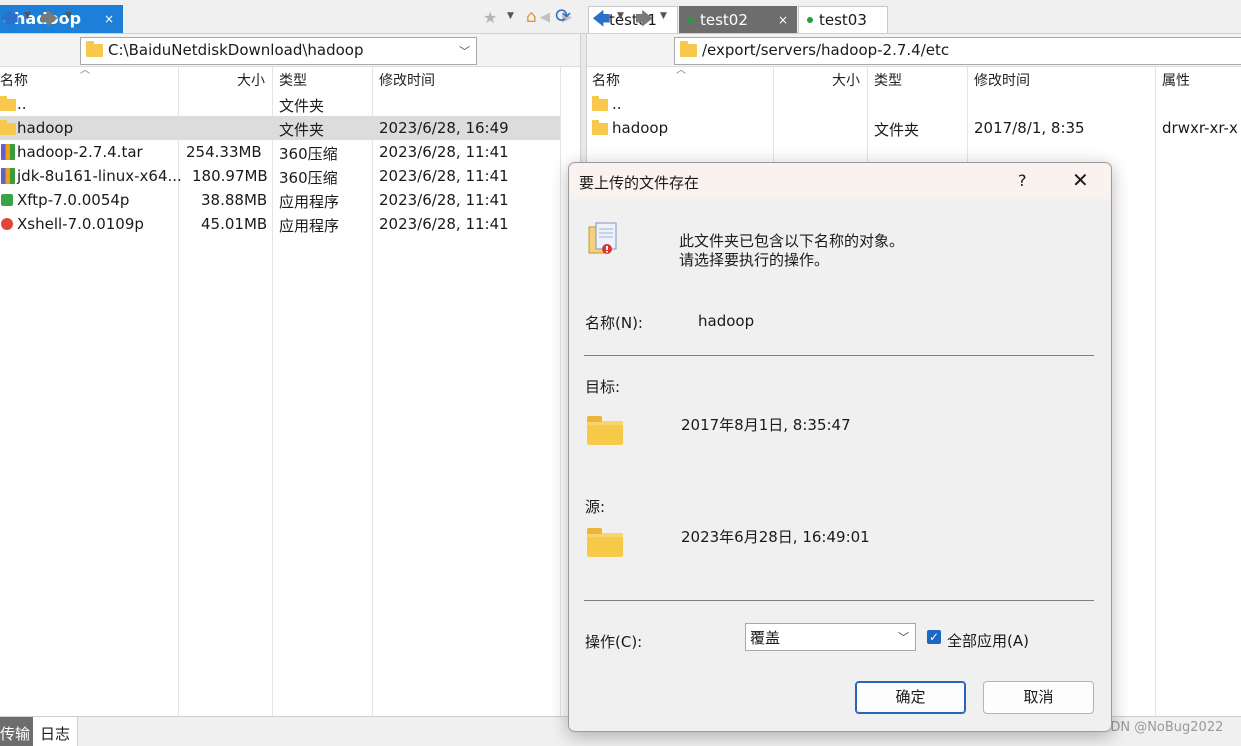 The height and width of the screenshot is (746, 1241). Describe the element at coordinates (7, 200) in the screenshot. I see `xftp-app-icon` at that location.